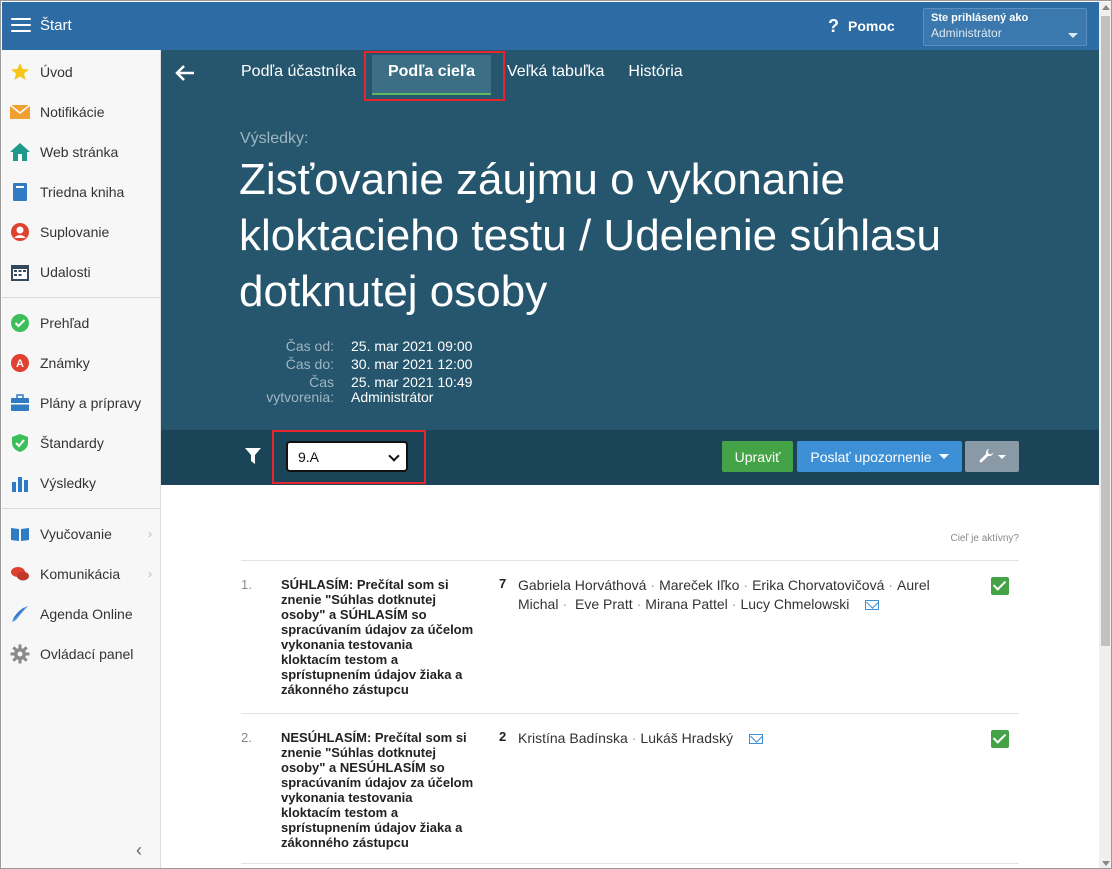 This screenshot has height=869, width=1112. I want to click on created-by-value: Administrátor, so click(392, 397).